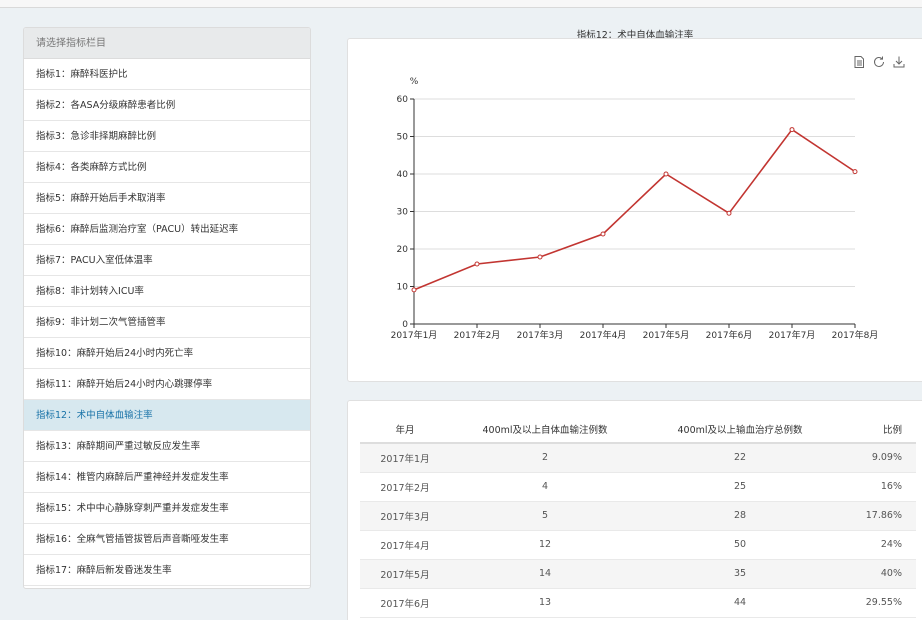 The height and width of the screenshot is (620, 922). I want to click on x-tick-label: 2017年6月, so click(729, 335).